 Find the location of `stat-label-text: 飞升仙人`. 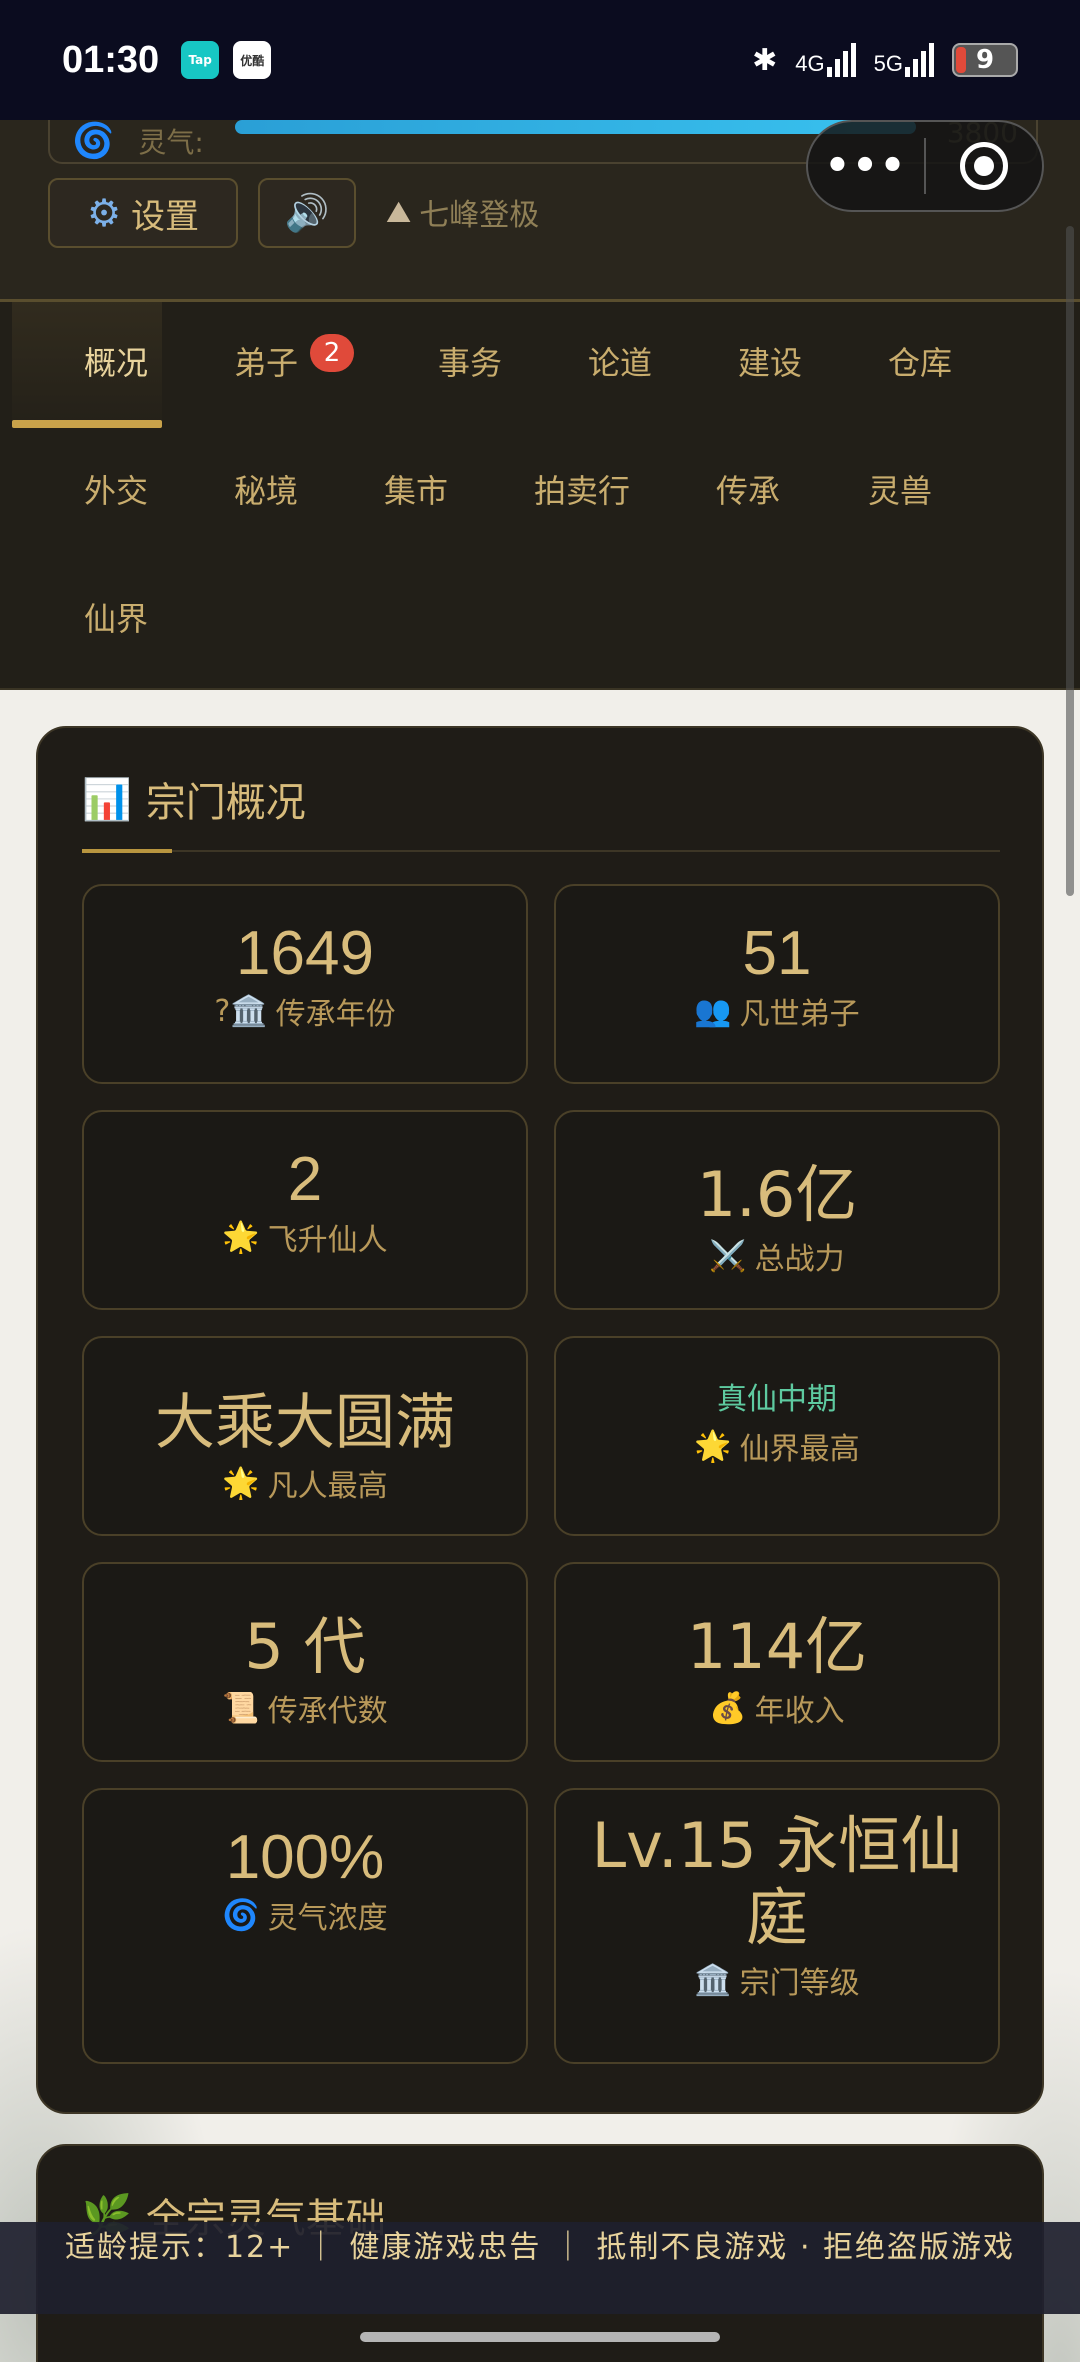

stat-label-text: 飞升仙人 is located at coordinates (327, 1240).